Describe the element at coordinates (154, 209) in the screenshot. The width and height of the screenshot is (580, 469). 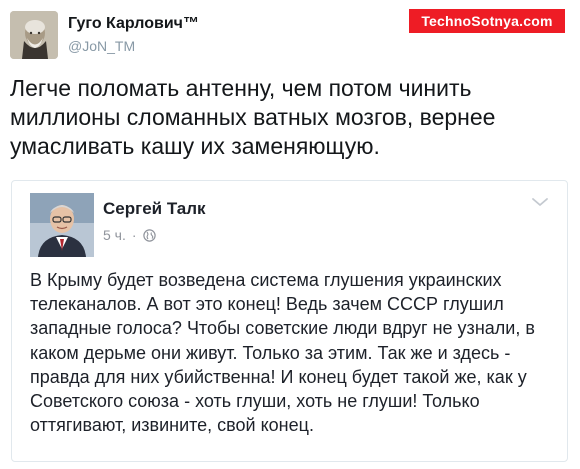
I see `quoted-author-name: Сергей Талк` at that location.